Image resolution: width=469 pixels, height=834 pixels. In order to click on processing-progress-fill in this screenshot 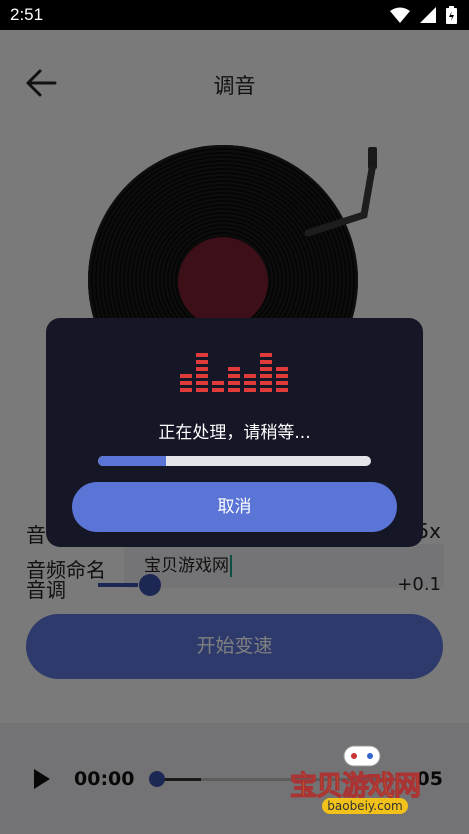, I will do `click(132, 461)`.